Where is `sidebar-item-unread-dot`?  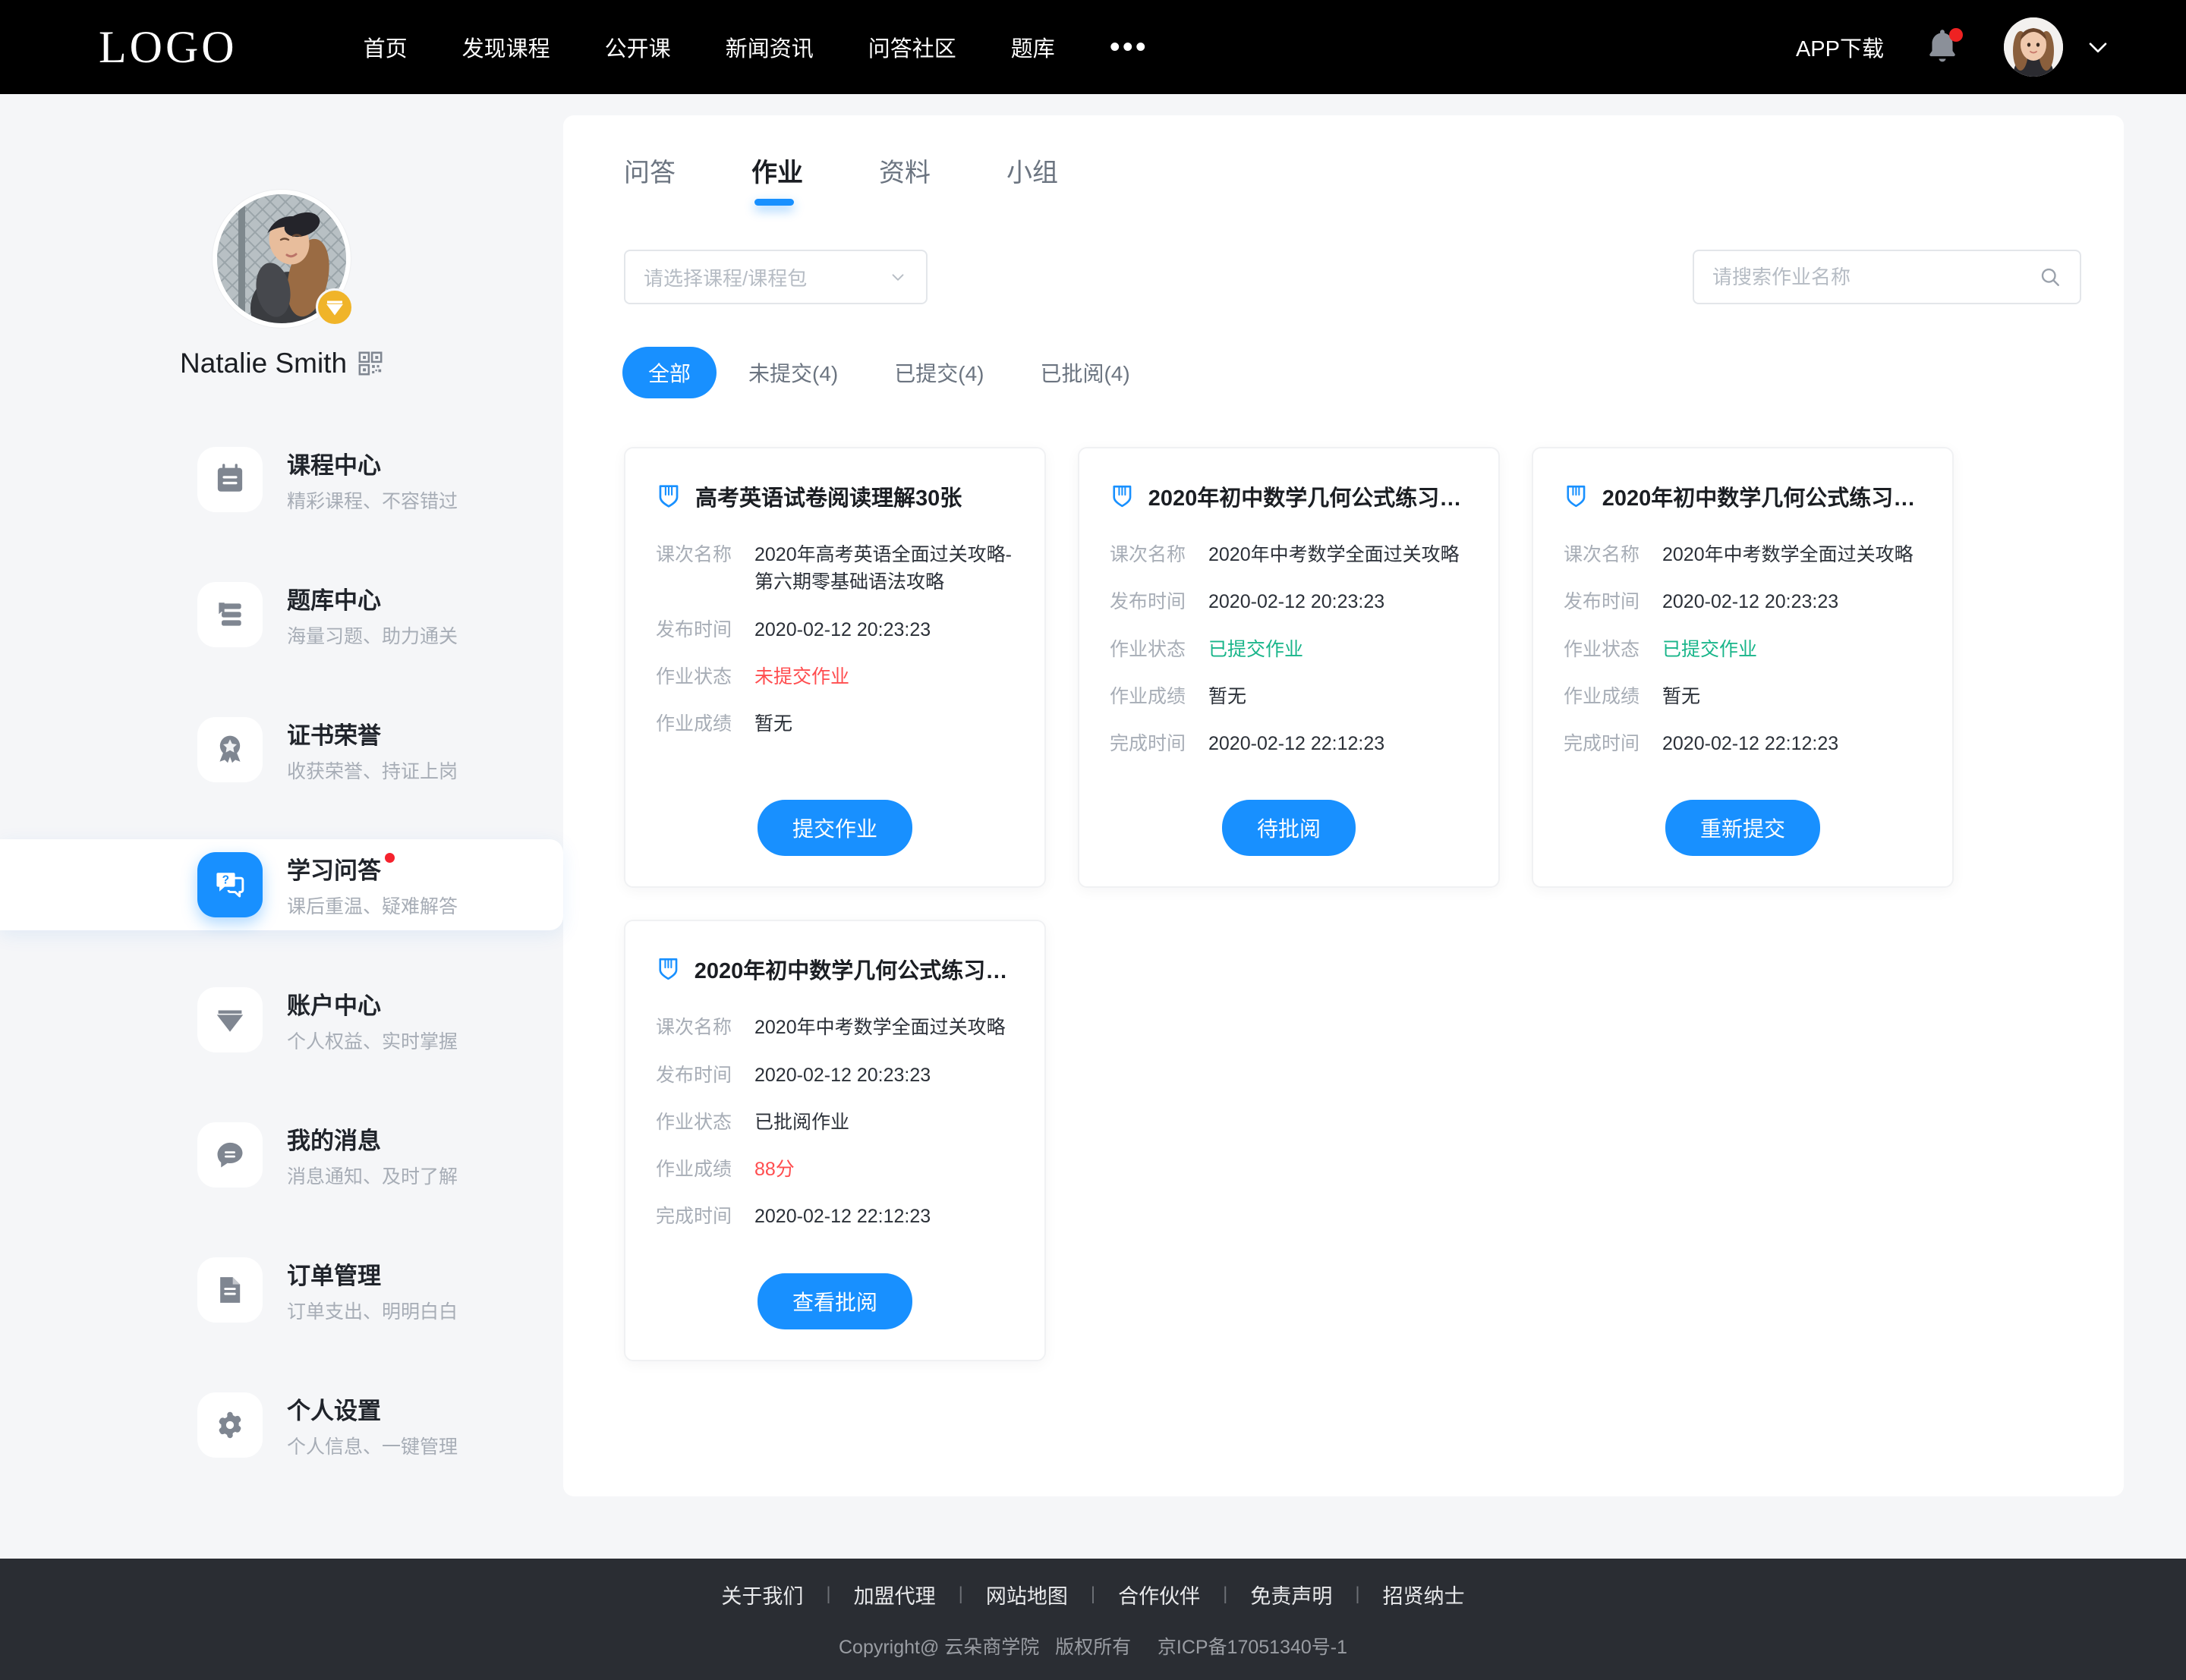 sidebar-item-unread-dot is located at coordinates (390, 857).